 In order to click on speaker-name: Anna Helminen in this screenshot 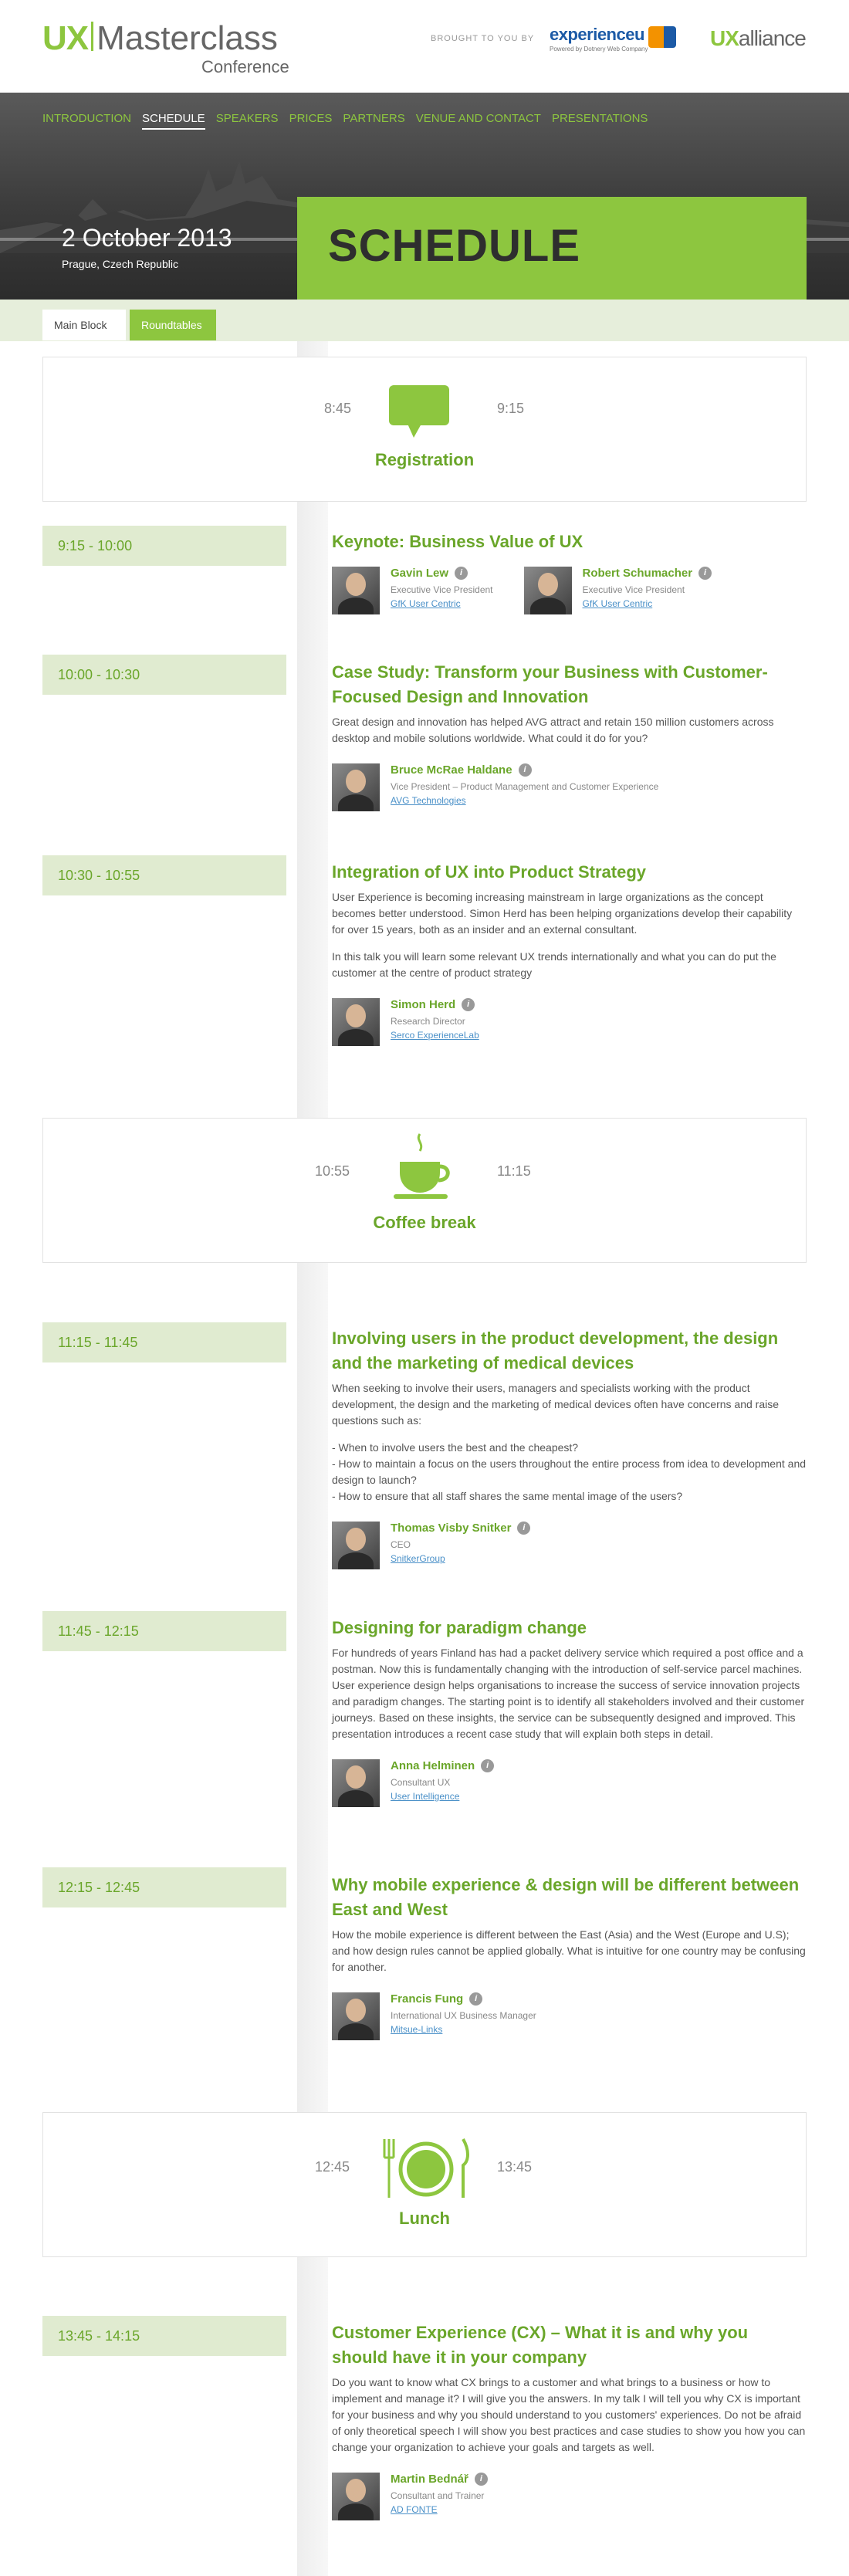, I will do `click(433, 1765)`.